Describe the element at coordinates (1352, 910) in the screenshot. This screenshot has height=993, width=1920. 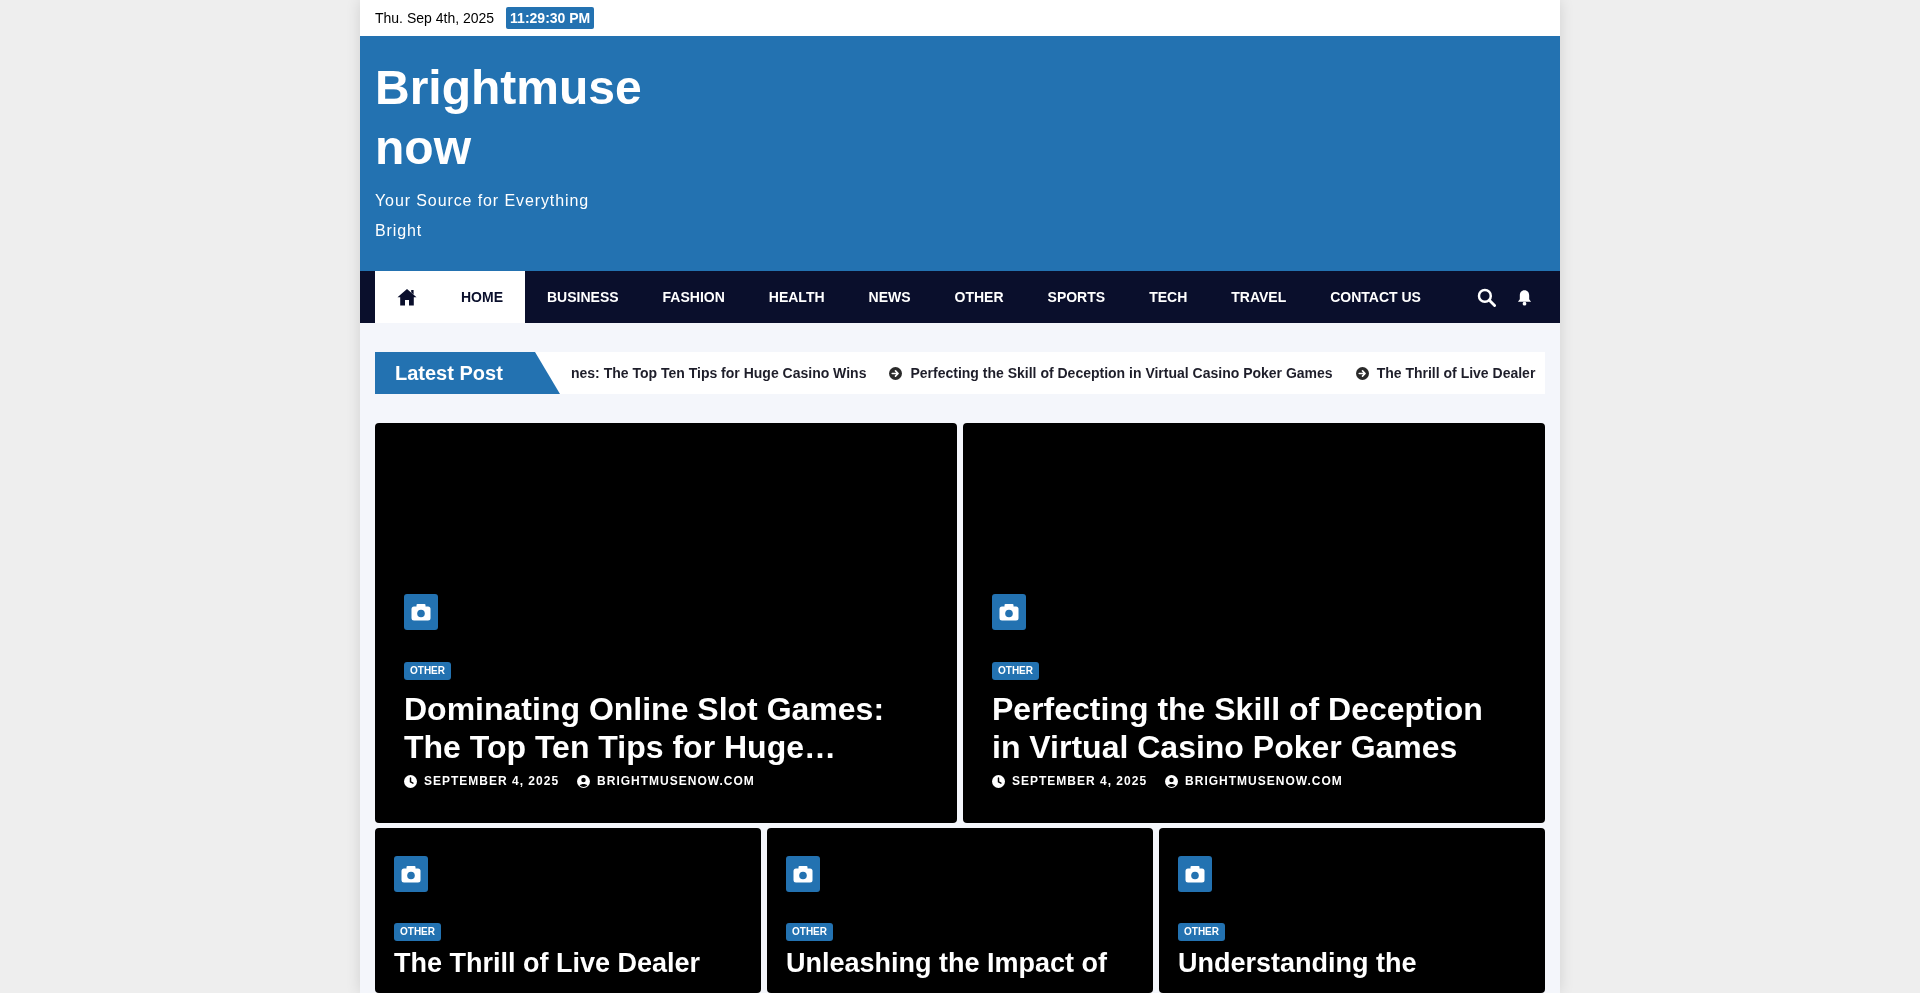
I see `post-card: OTHER Understanding the` at that location.